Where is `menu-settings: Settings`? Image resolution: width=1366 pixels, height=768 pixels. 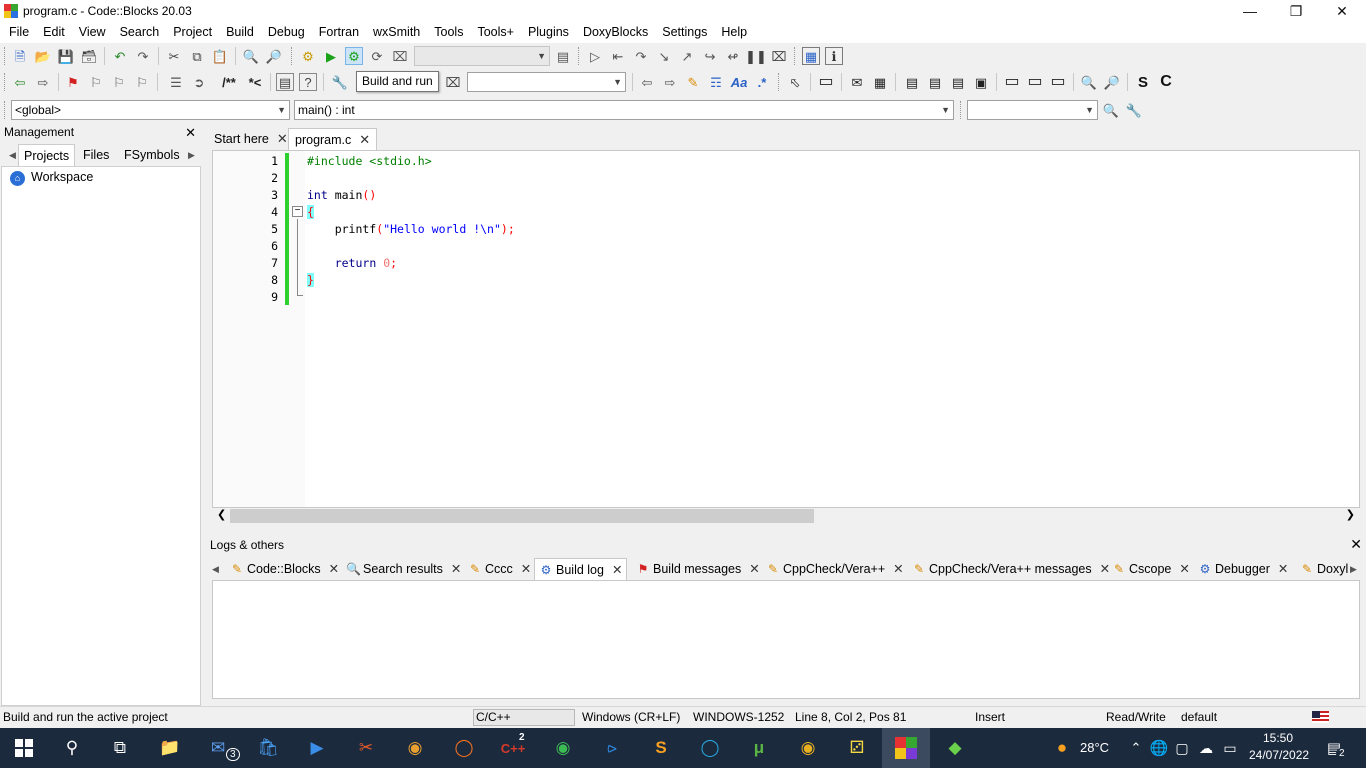
menu-settings: Settings is located at coordinates (684, 32).